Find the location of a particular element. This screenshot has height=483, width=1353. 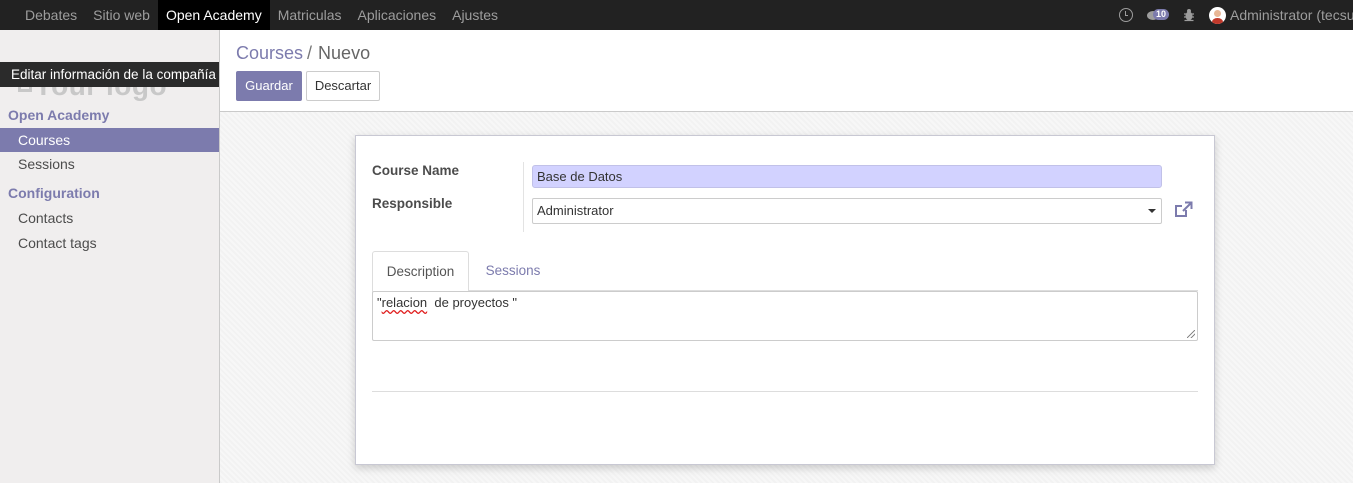

sidebar-item-courses: Courses is located at coordinates (109, 140).